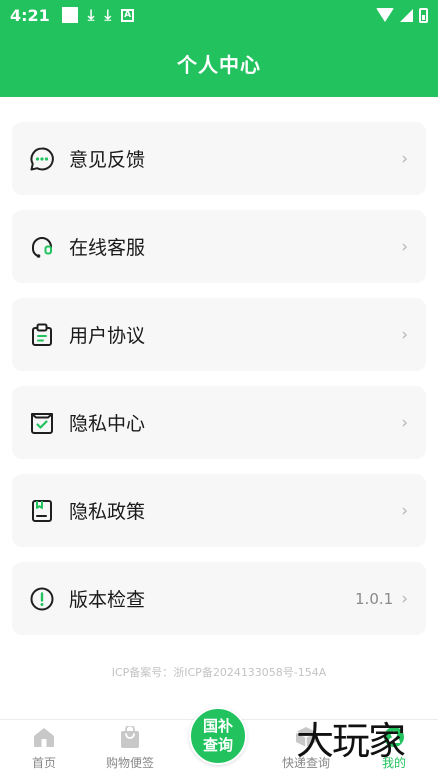 The width and height of the screenshot is (438, 780). What do you see at coordinates (107, 512) in the screenshot?
I see `menu-item-label: 隐私政策` at bounding box center [107, 512].